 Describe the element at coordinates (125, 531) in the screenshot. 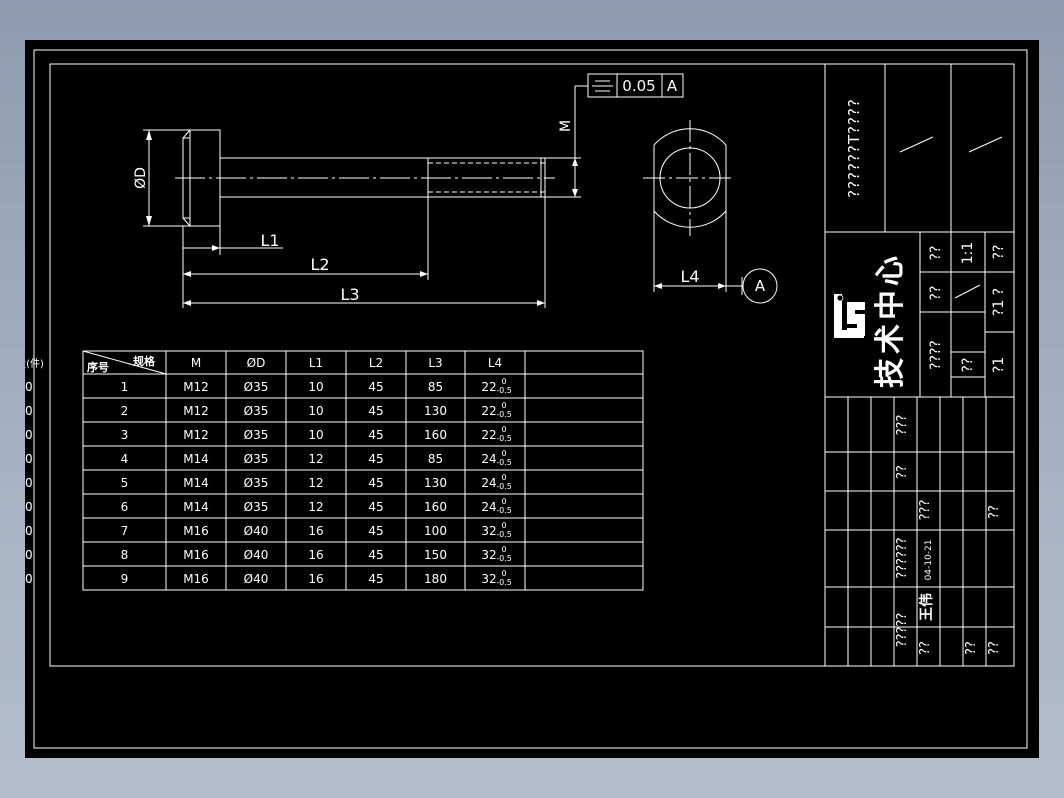

I see `table-cell-no: 7` at that location.